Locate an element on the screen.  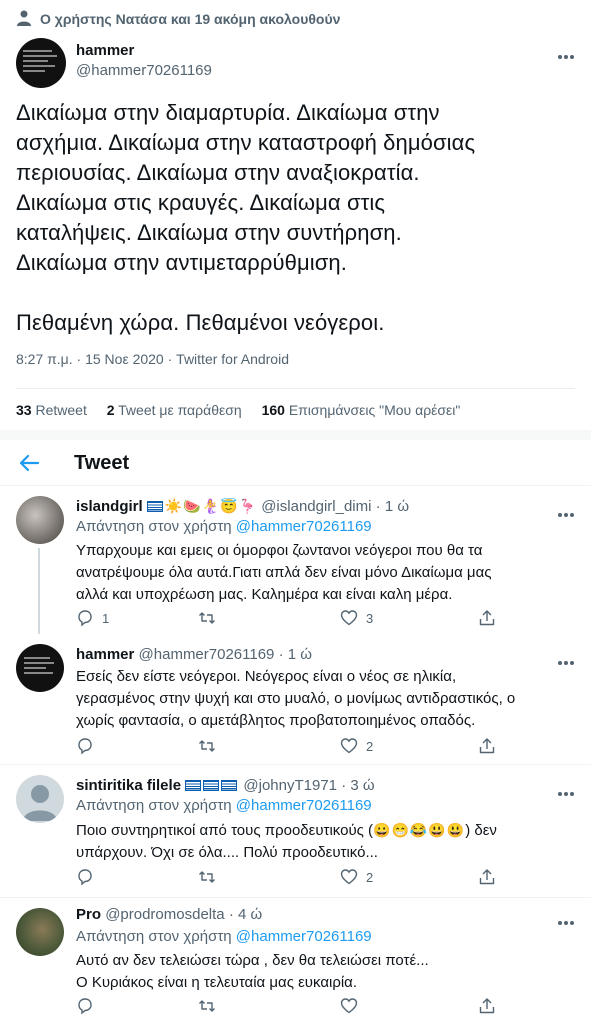
like-button is located at coordinates (353, 1006).